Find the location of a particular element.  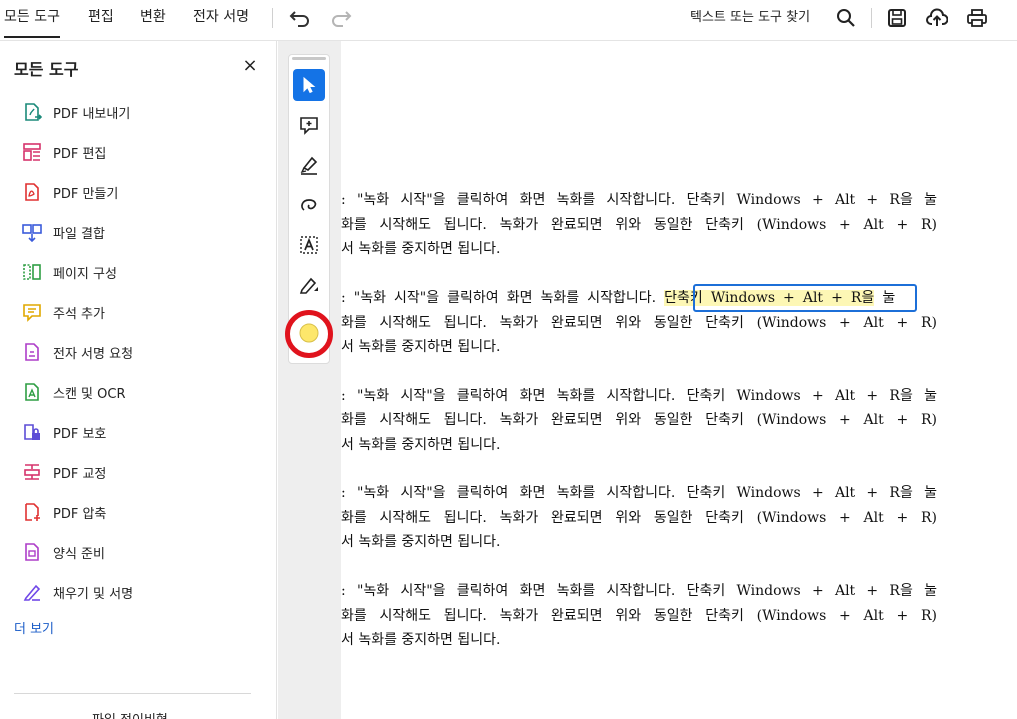

redo-icon is located at coordinates (341, 18).